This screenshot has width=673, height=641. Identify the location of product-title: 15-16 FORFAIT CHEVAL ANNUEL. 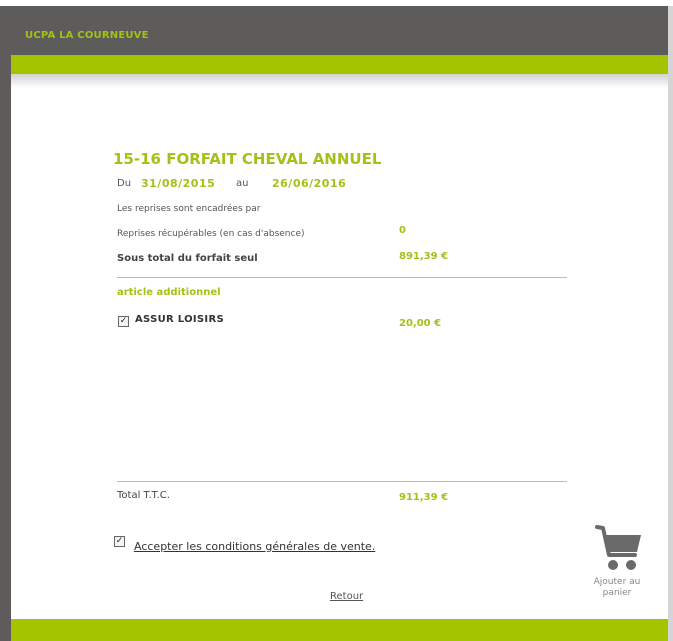
(247, 159).